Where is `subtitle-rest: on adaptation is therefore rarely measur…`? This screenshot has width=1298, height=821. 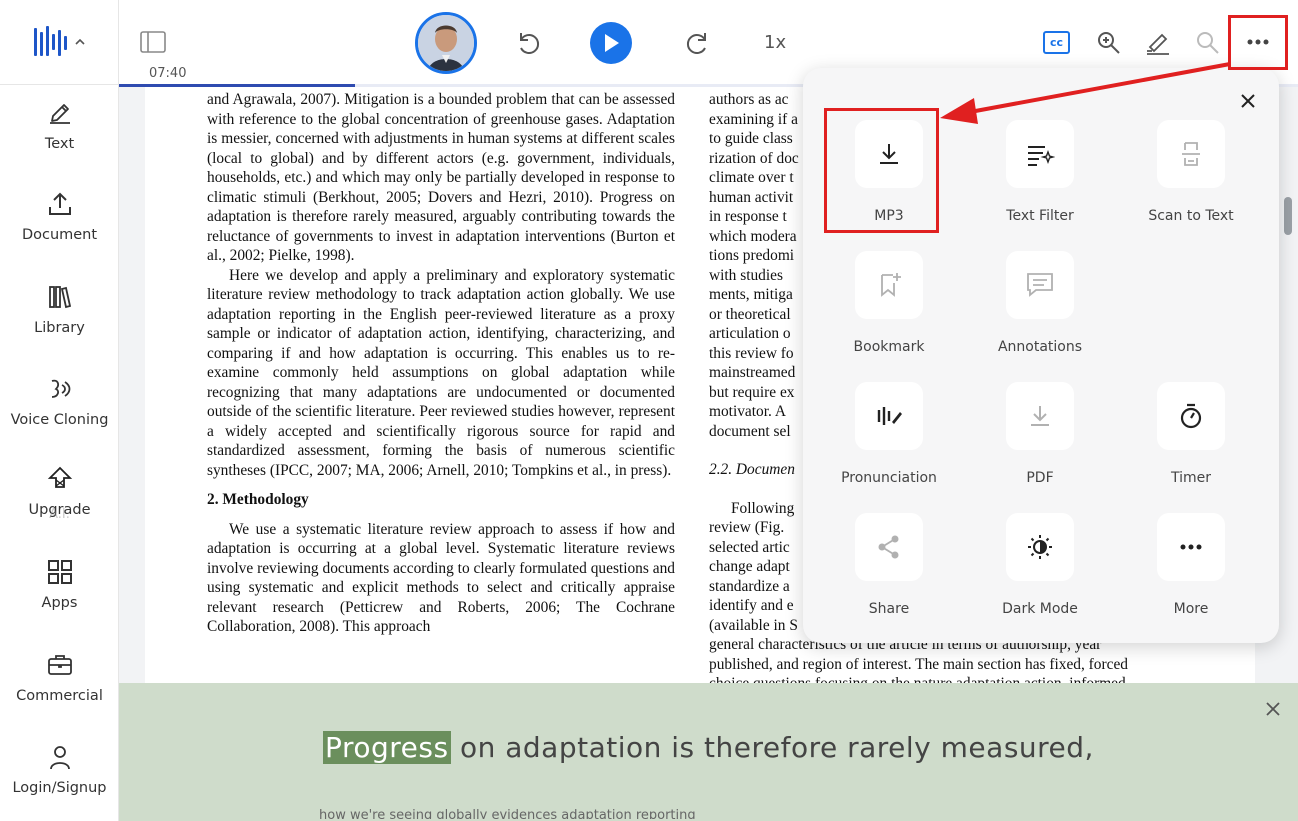 subtitle-rest: on adaptation is therefore rarely measur… is located at coordinates (772, 747).